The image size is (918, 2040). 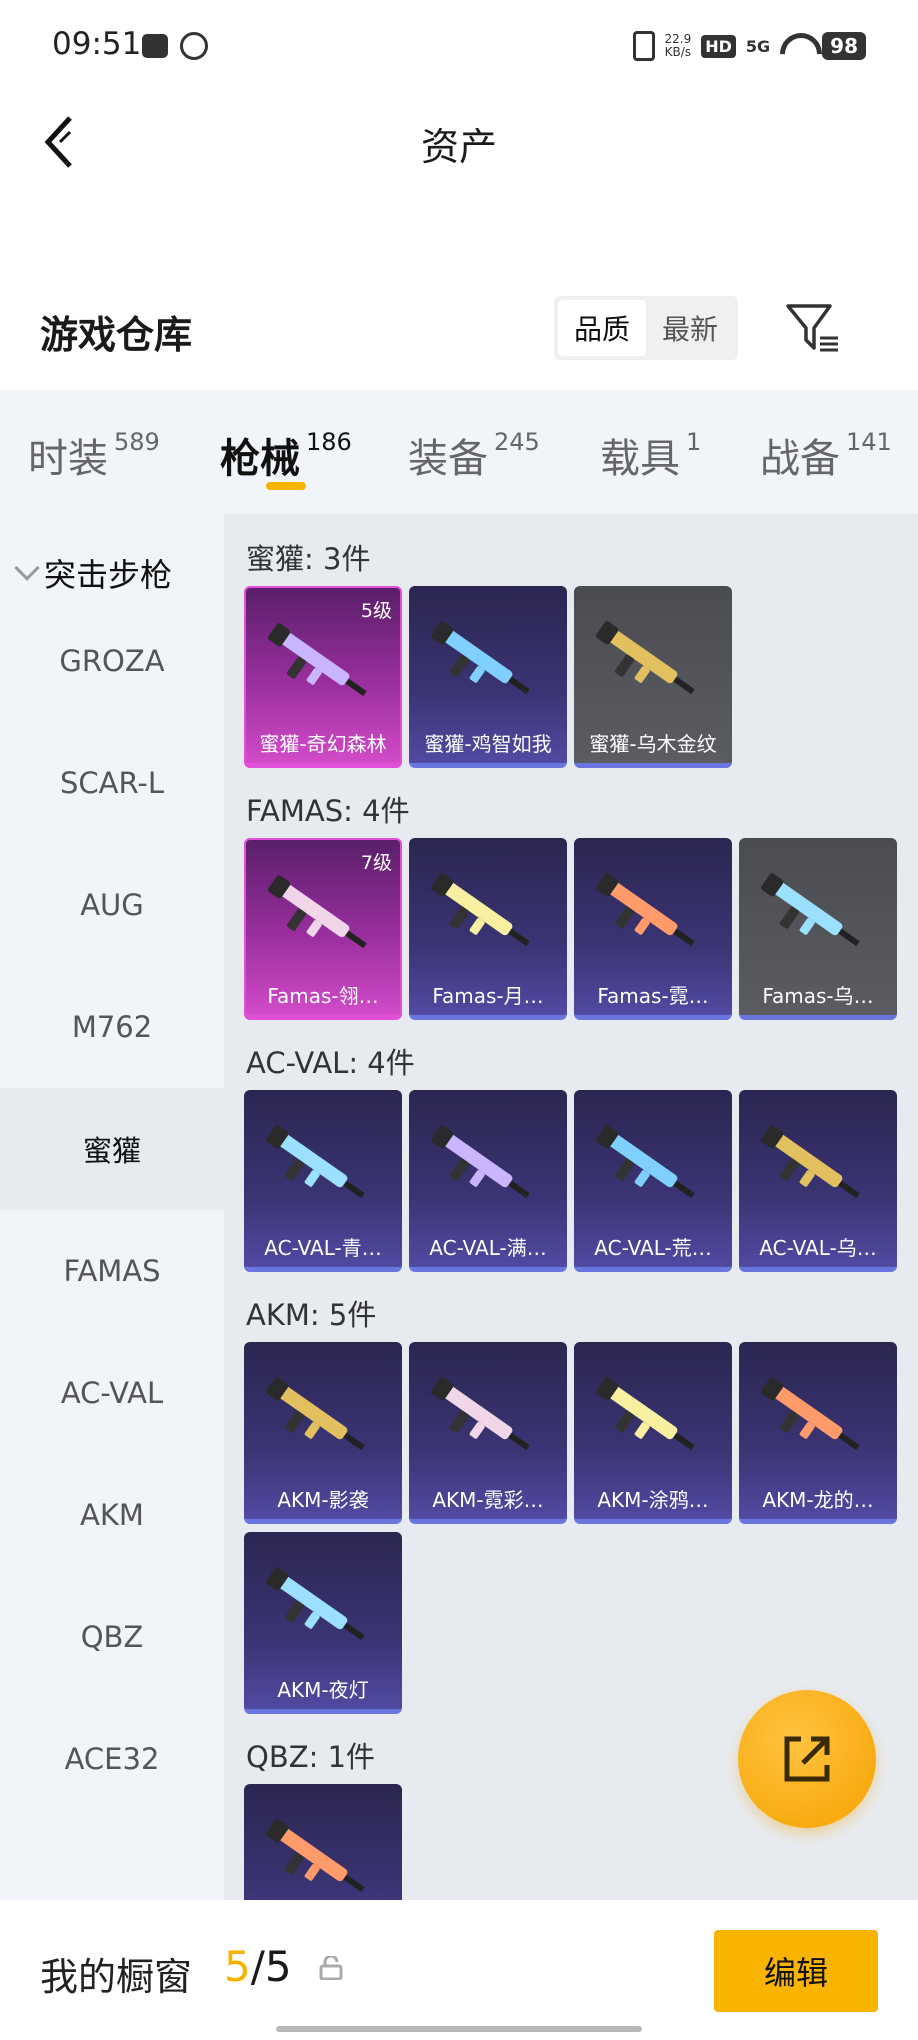 I want to click on sidebar-item-ac-val: AC-VAL, so click(x=112, y=1393).